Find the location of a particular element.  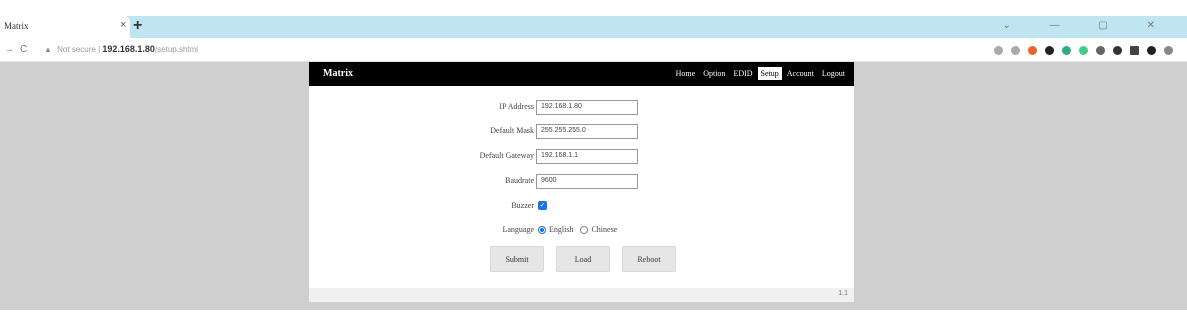

brand-title: Matrix is located at coordinates (338, 73).